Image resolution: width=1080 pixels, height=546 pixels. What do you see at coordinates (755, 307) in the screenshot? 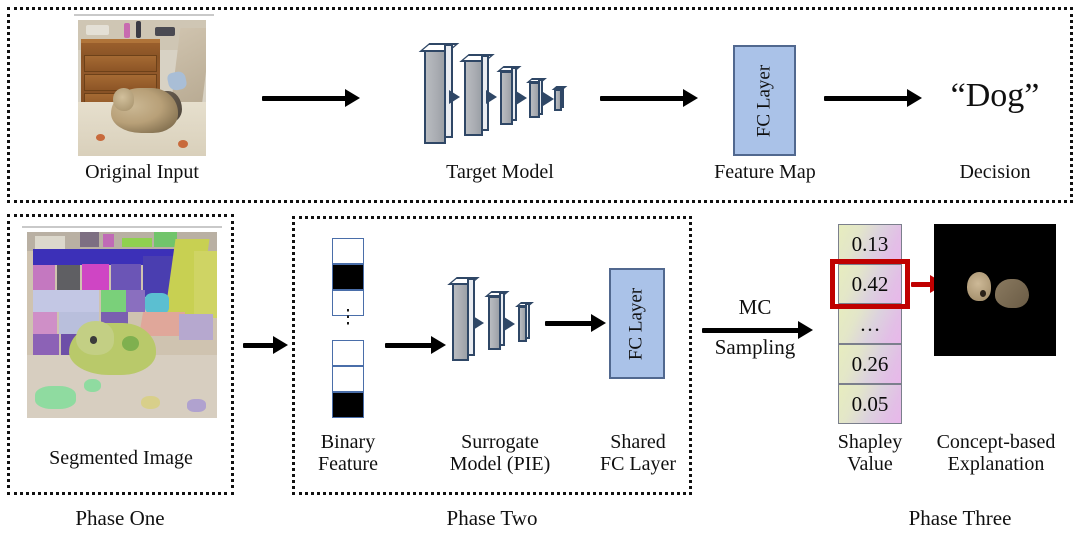
I see `mc-sampling-label-top: MC` at bounding box center [755, 307].